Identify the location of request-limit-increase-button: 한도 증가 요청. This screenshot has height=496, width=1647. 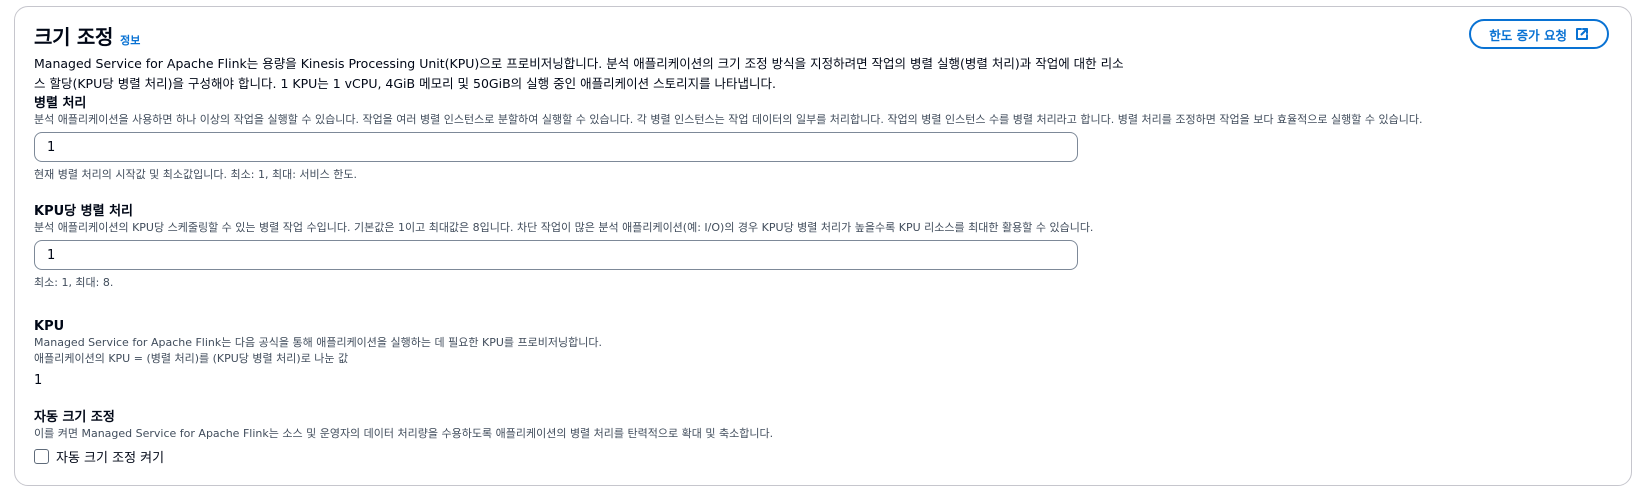
(1539, 34).